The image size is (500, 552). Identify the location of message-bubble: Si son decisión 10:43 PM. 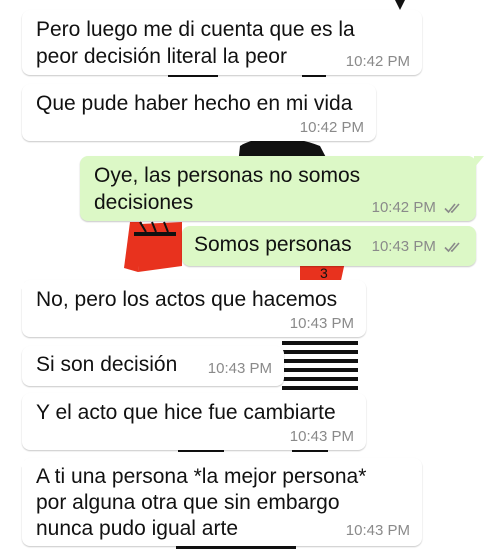
(153, 366).